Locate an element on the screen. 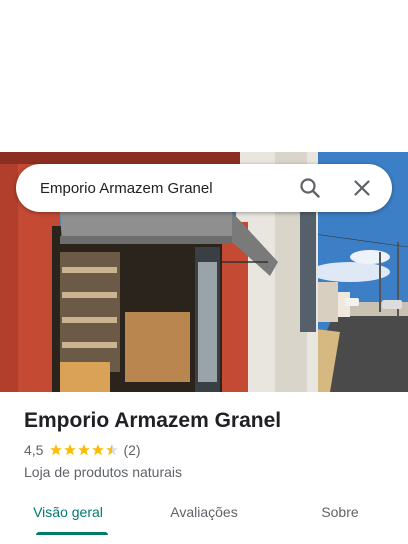  tab-about: Sobre is located at coordinates (340, 517).